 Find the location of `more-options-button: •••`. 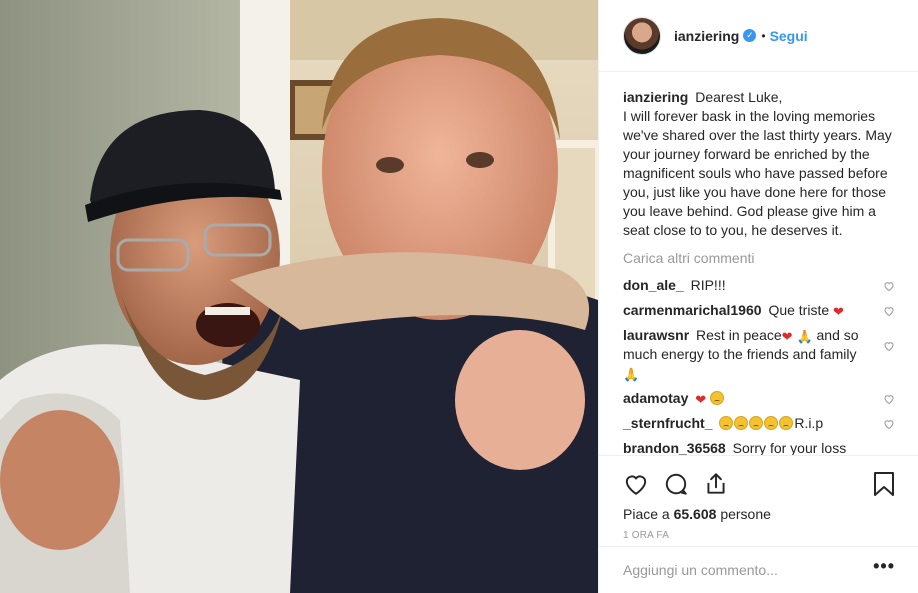

more-options-button: ••• is located at coordinates (884, 566).